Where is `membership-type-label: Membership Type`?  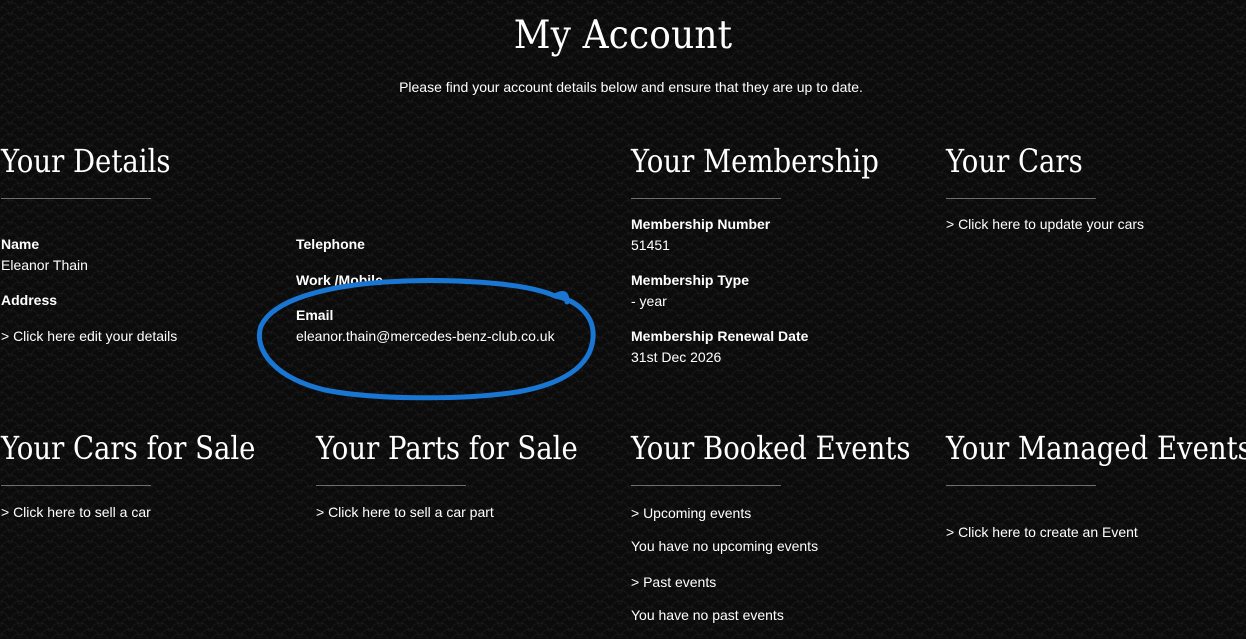
membership-type-label: Membership Type is located at coordinates (690, 280).